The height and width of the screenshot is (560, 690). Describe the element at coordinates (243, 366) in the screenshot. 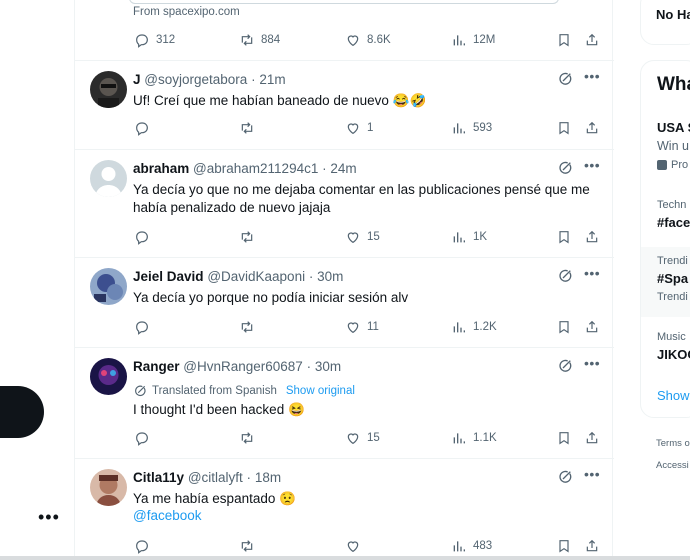

I see `author-handle: @HvnRanger60687` at that location.